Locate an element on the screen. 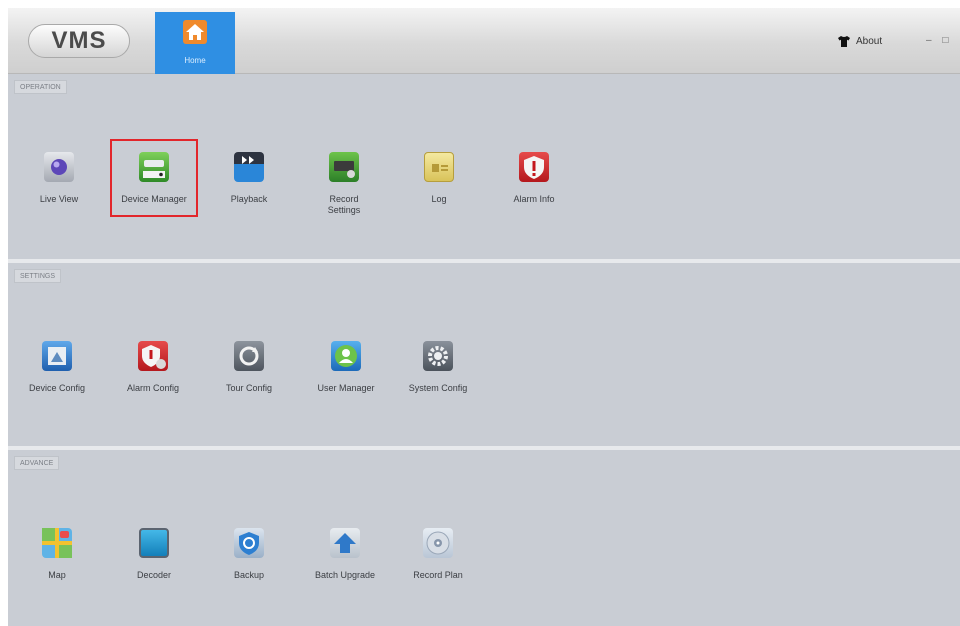  alarm-info-tile: Alarm Info is located at coordinates (534, 192).